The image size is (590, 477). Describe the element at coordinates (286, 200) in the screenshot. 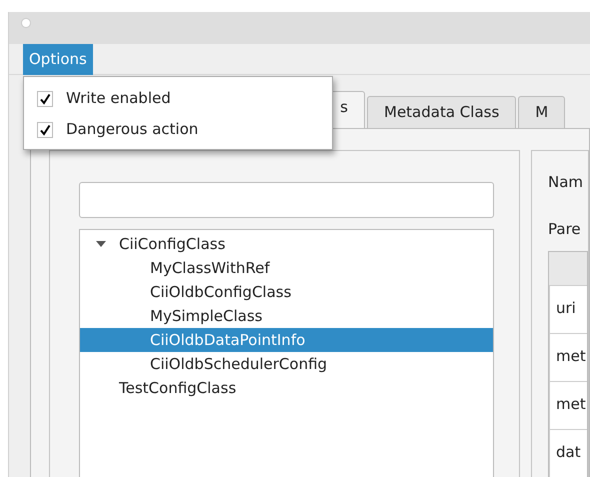

I see `search-field` at that location.